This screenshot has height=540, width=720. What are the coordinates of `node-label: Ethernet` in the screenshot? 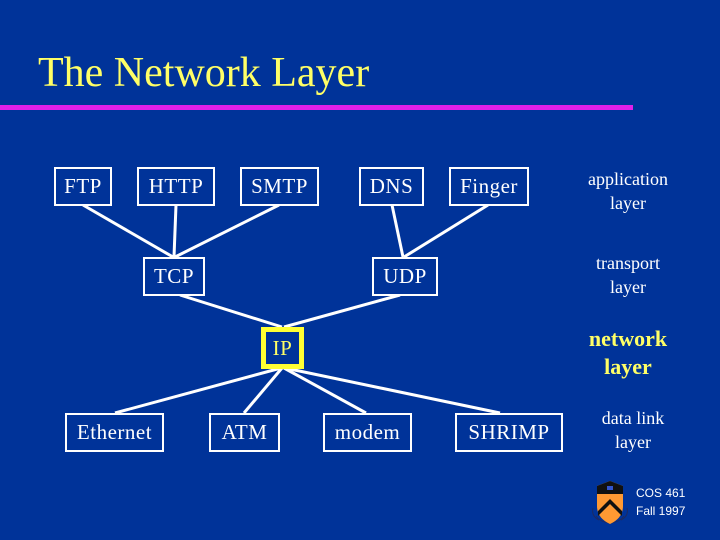 It's located at (114, 432).